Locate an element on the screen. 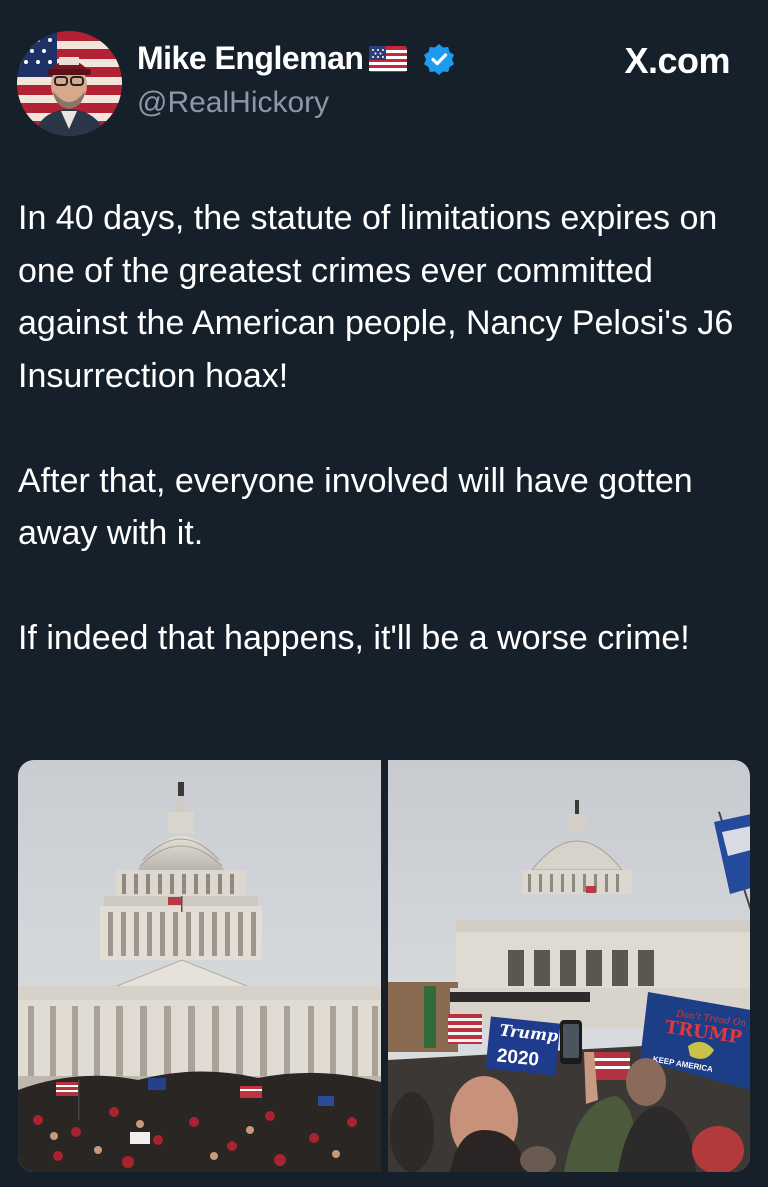  us-flag-emoji is located at coordinates (388, 58).